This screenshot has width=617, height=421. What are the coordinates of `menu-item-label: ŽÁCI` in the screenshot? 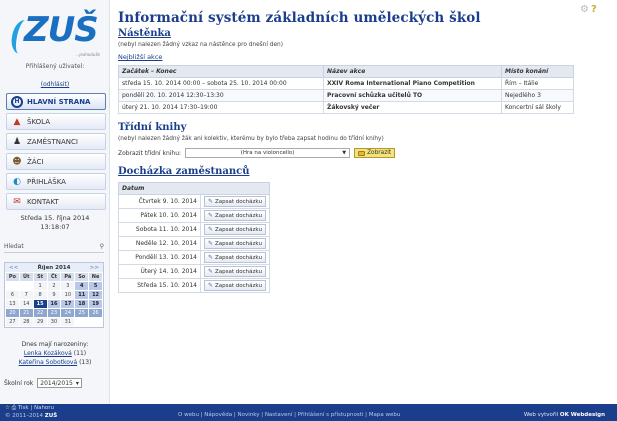 It's located at (35, 161).